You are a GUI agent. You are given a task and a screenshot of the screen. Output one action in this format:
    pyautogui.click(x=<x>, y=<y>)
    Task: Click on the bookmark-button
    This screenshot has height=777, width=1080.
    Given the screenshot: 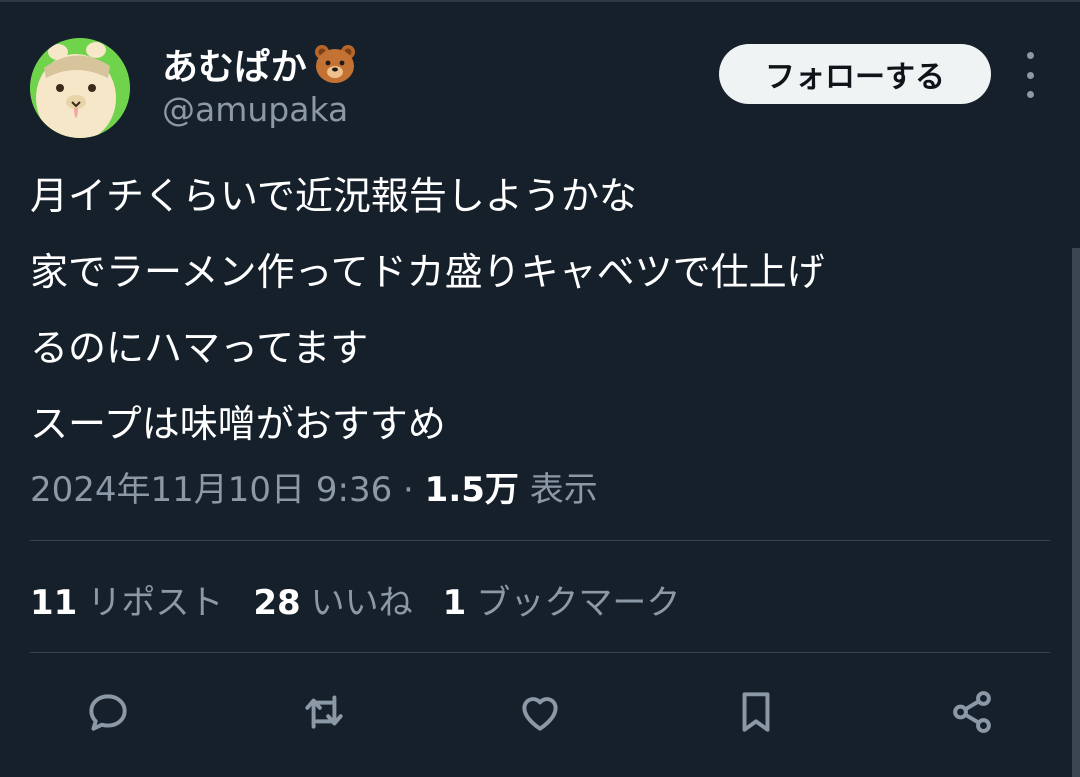 What is the action you would take?
    pyautogui.click(x=756, y=712)
    